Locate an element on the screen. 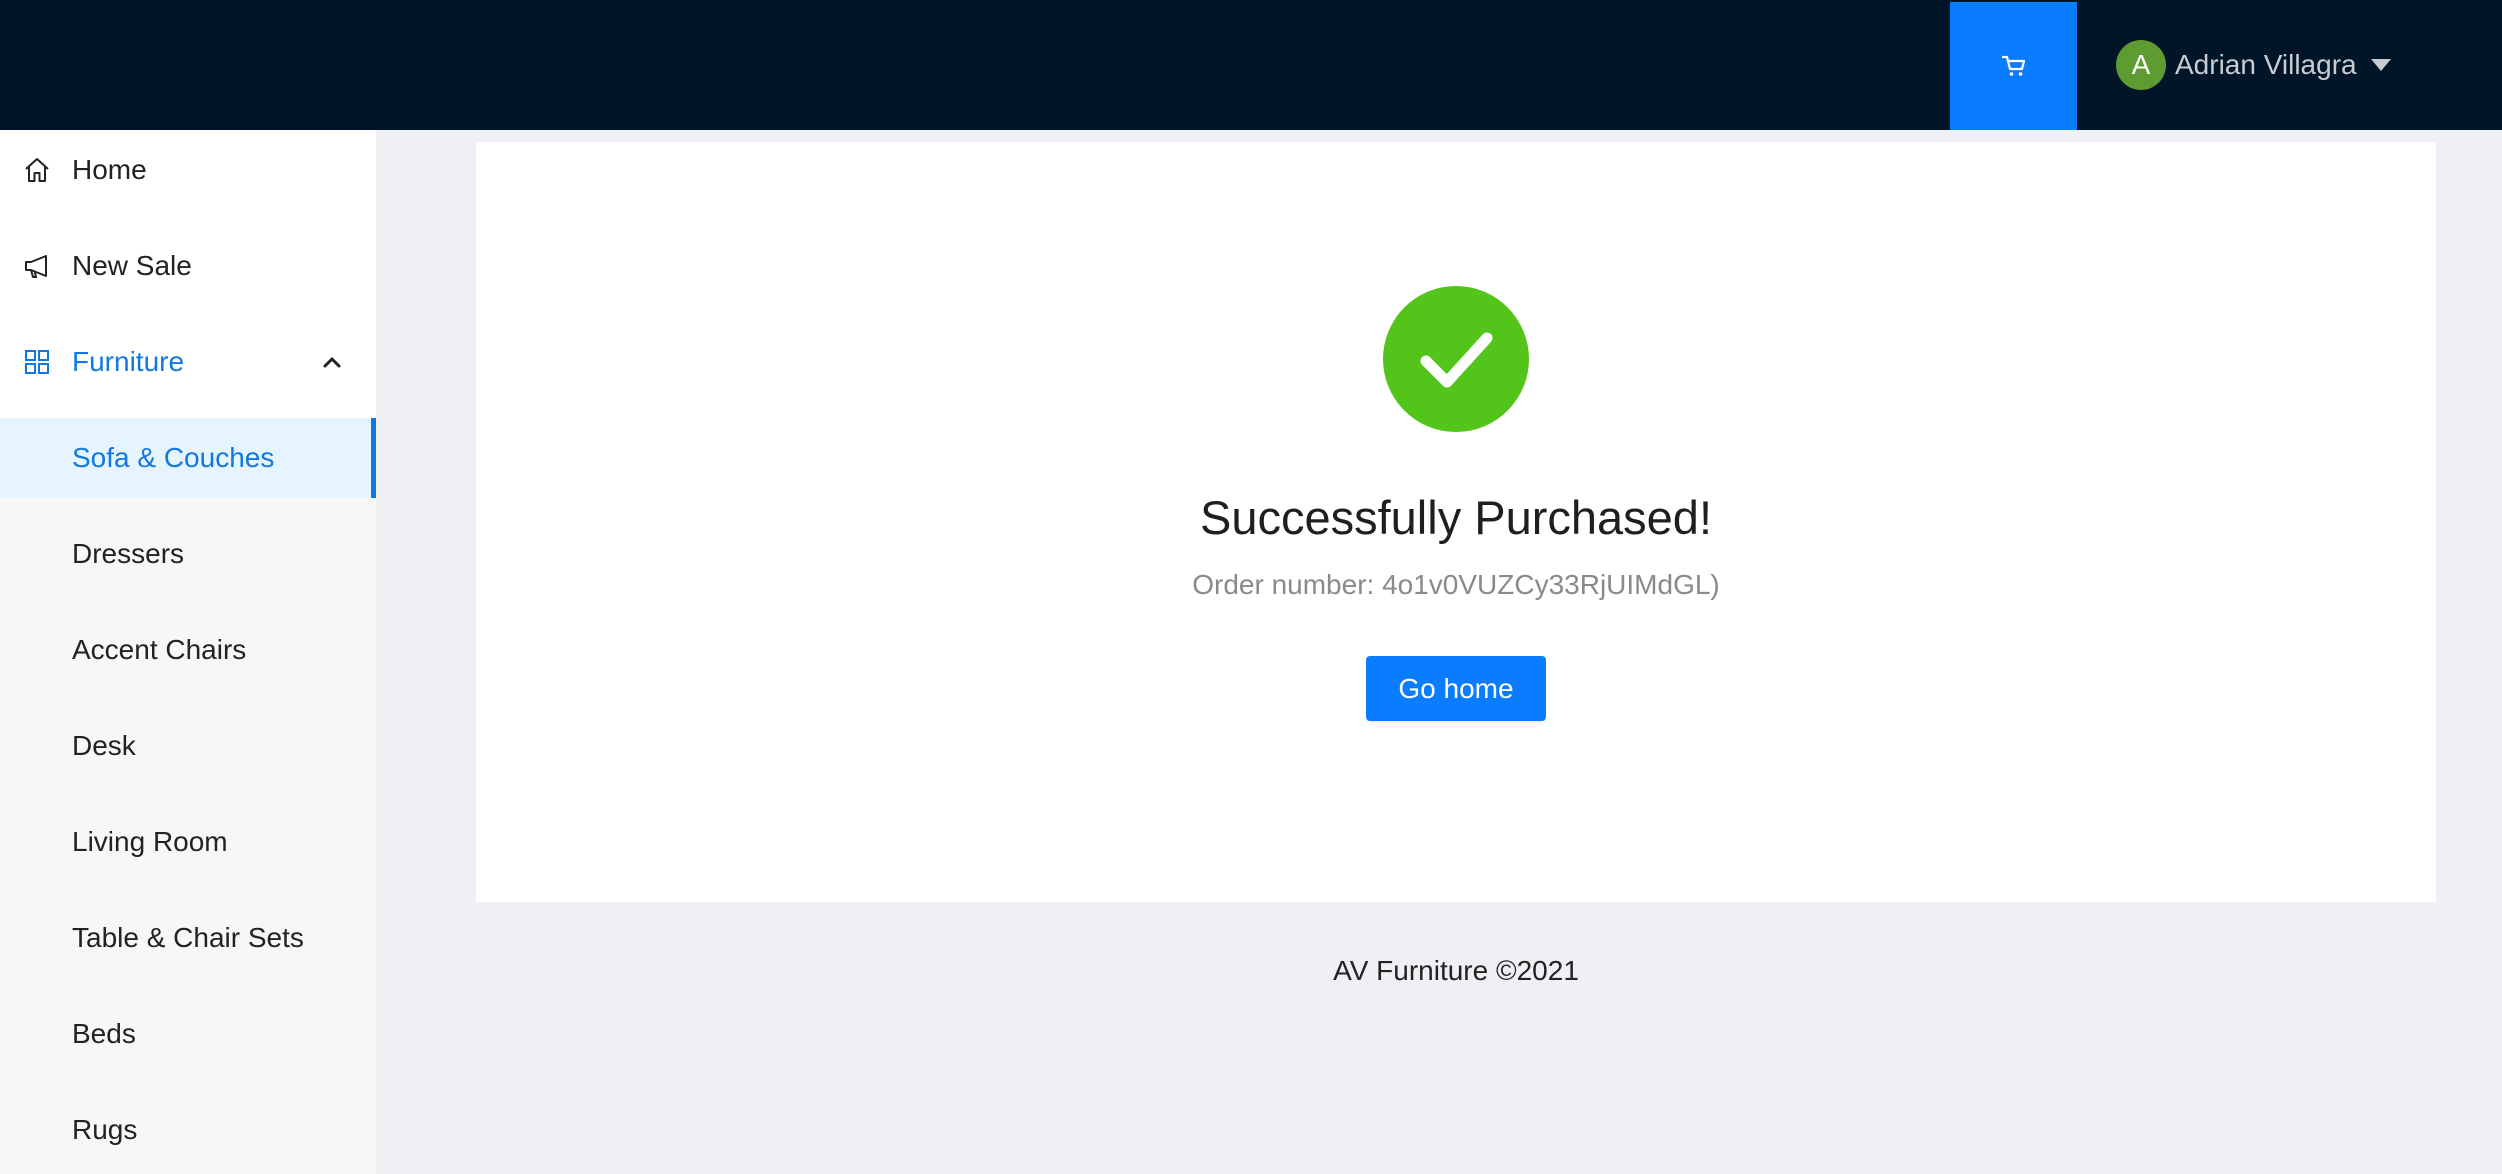  submenu-item-sofa-couches: Sofa & Couches is located at coordinates (188, 458).